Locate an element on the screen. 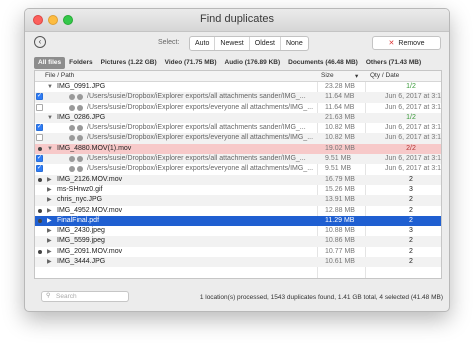 The height and width of the screenshot is (349, 474). duplicate-group-row: ▶ IMG_2091.MOV.mov 10.77 MB 2 is located at coordinates (238, 252).